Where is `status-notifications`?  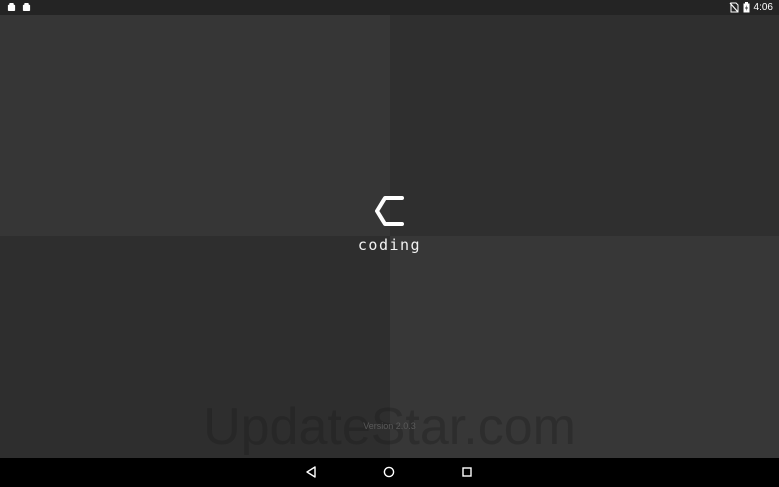 status-notifications is located at coordinates (19, 7).